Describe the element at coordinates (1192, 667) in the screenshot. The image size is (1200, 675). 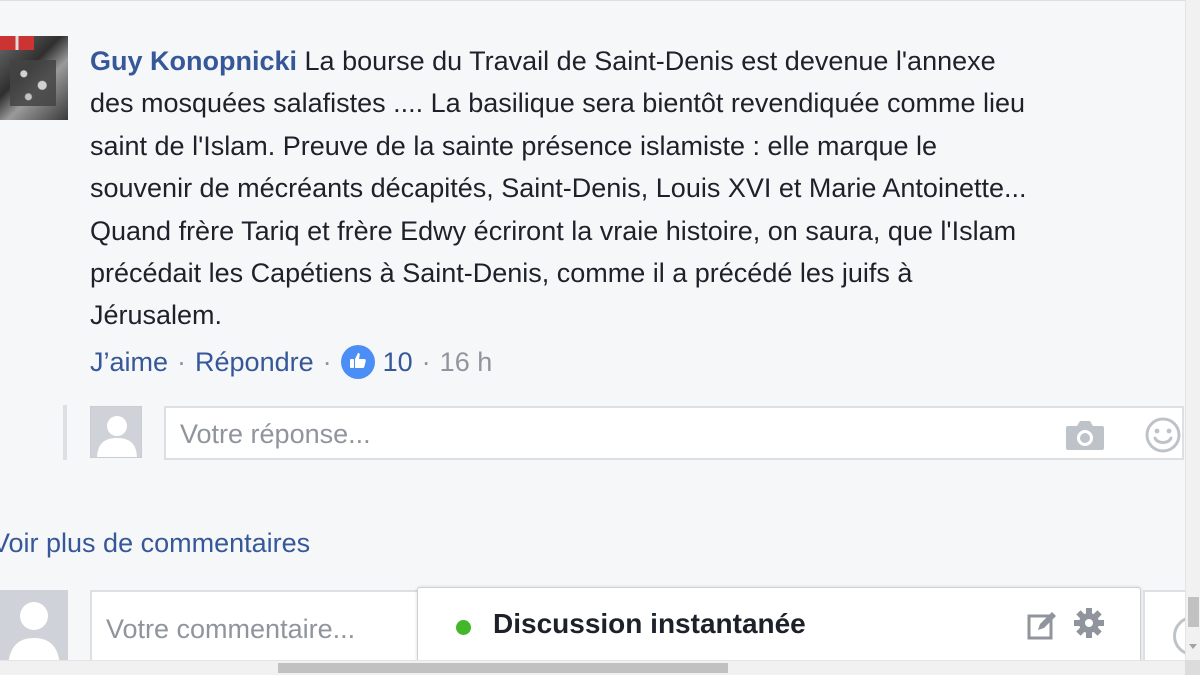
I see `scrollbar-corner` at that location.